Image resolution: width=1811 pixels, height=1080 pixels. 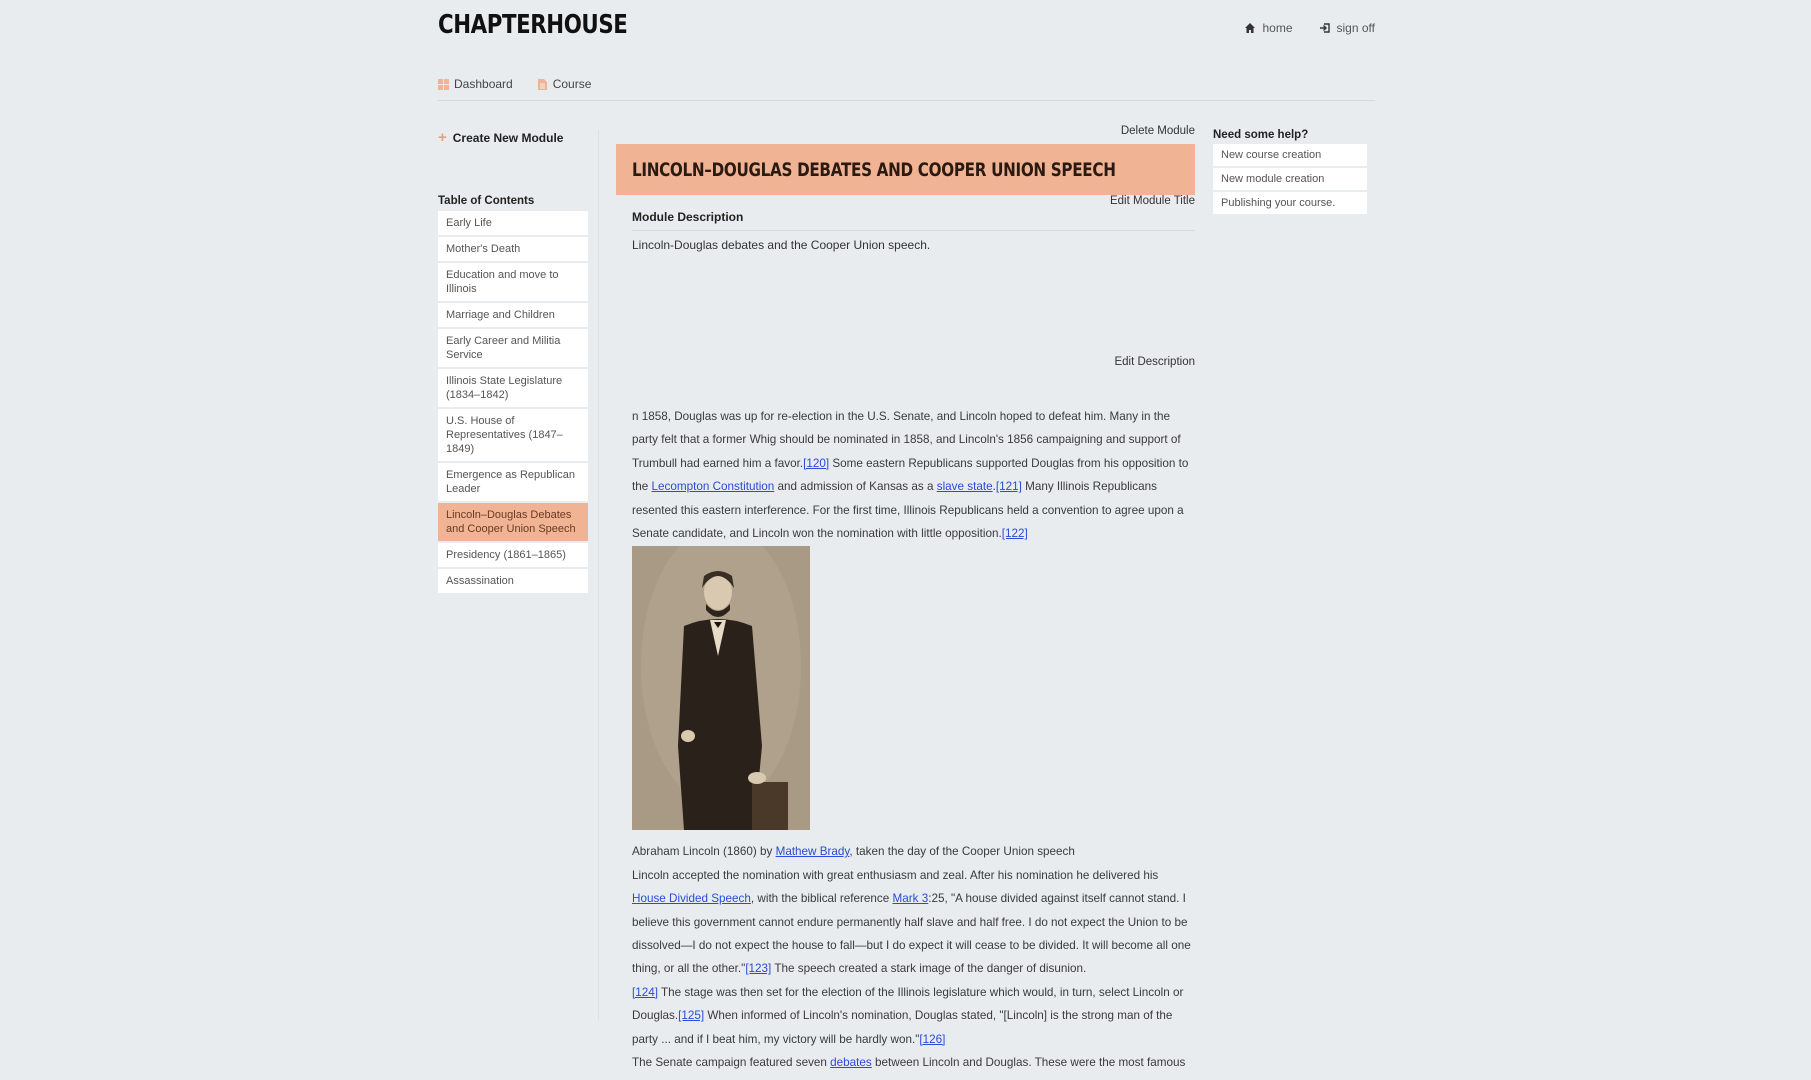 What do you see at coordinates (1009, 486) in the screenshot?
I see `citation-link: [121]` at bounding box center [1009, 486].